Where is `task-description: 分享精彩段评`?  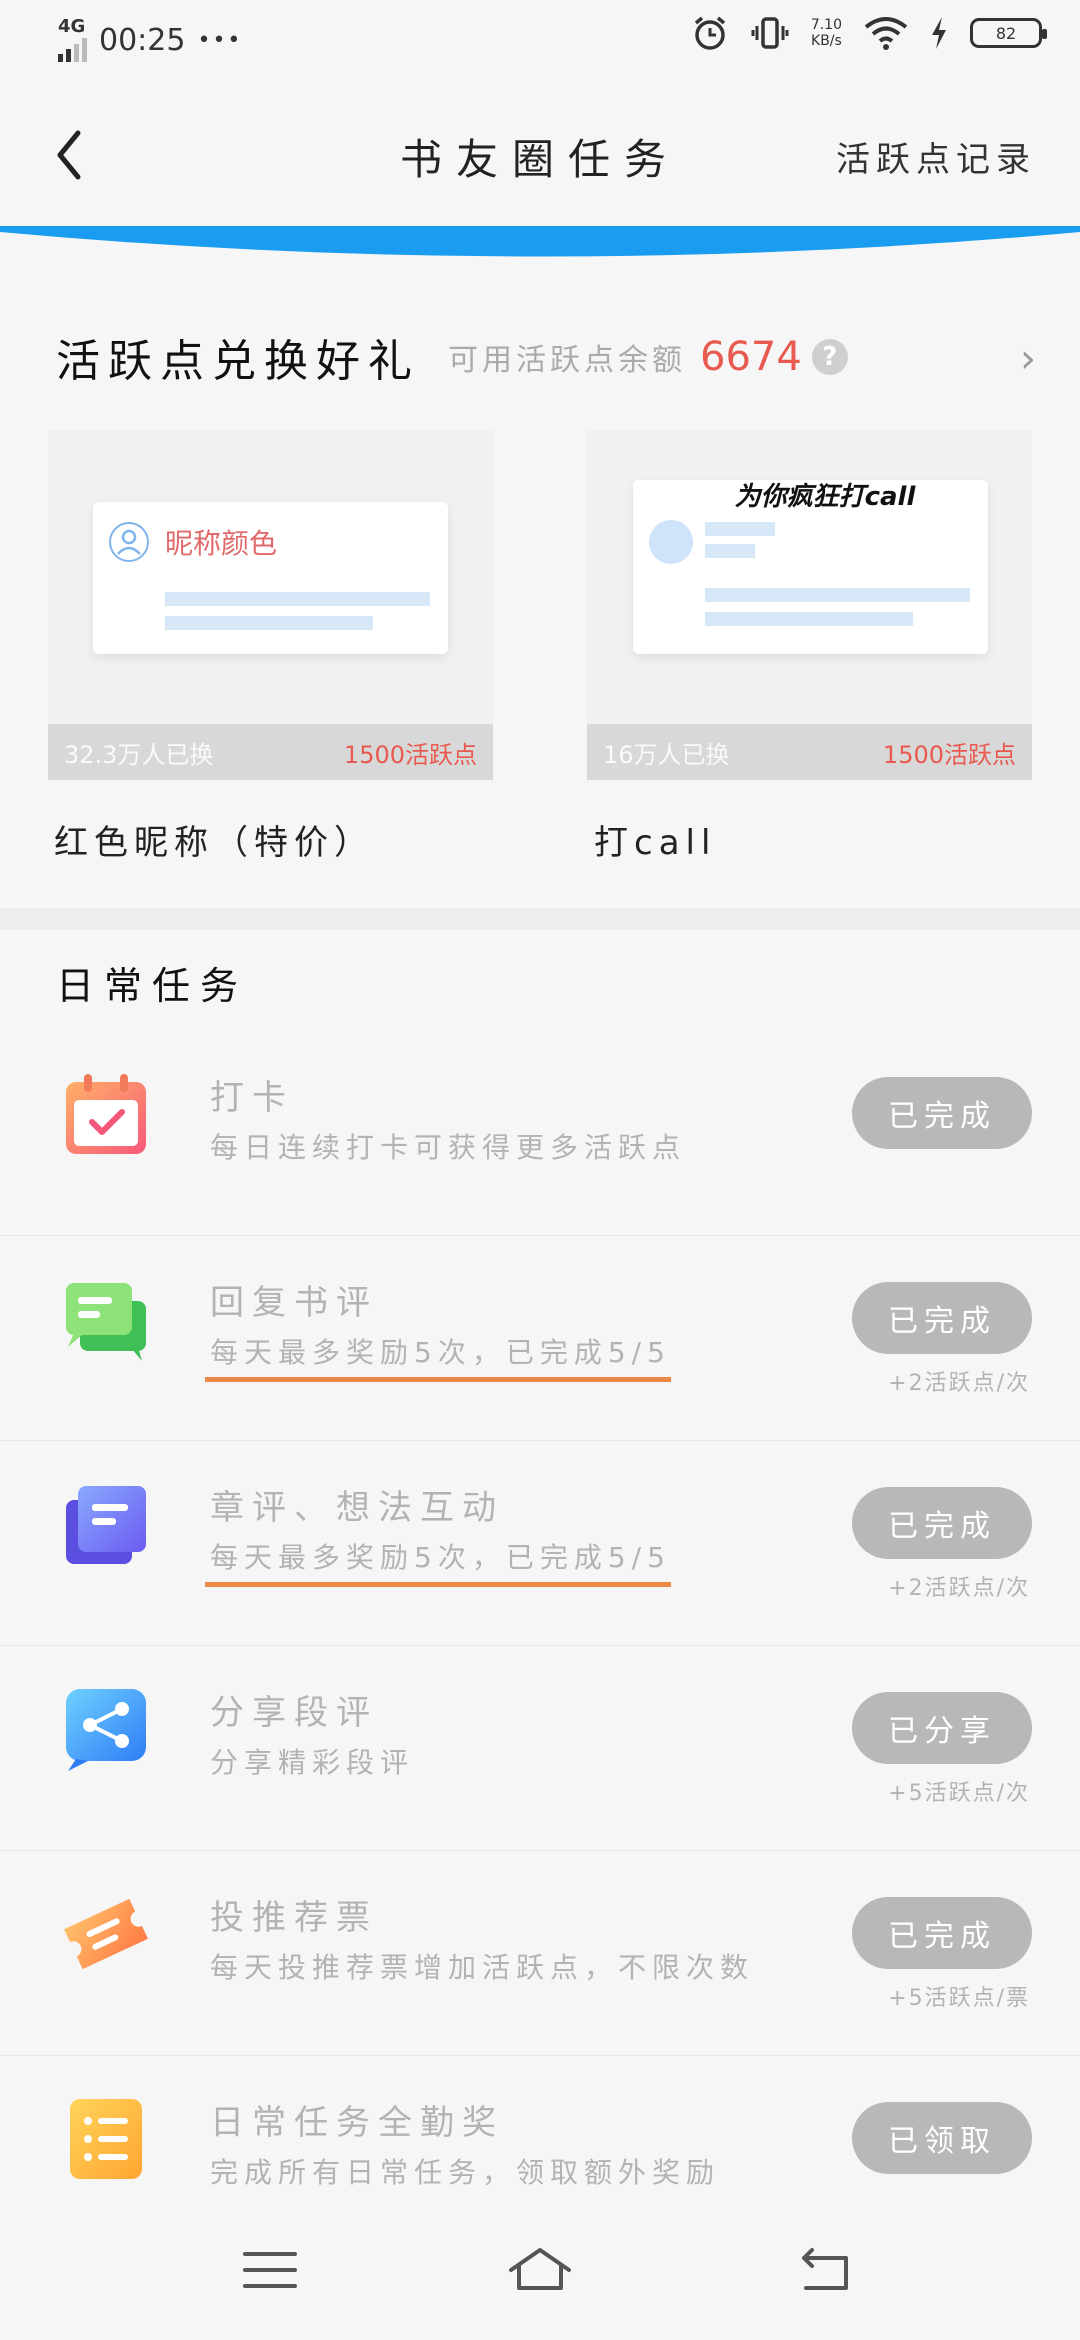 task-description: 分享精彩段评 is located at coordinates (312, 1762).